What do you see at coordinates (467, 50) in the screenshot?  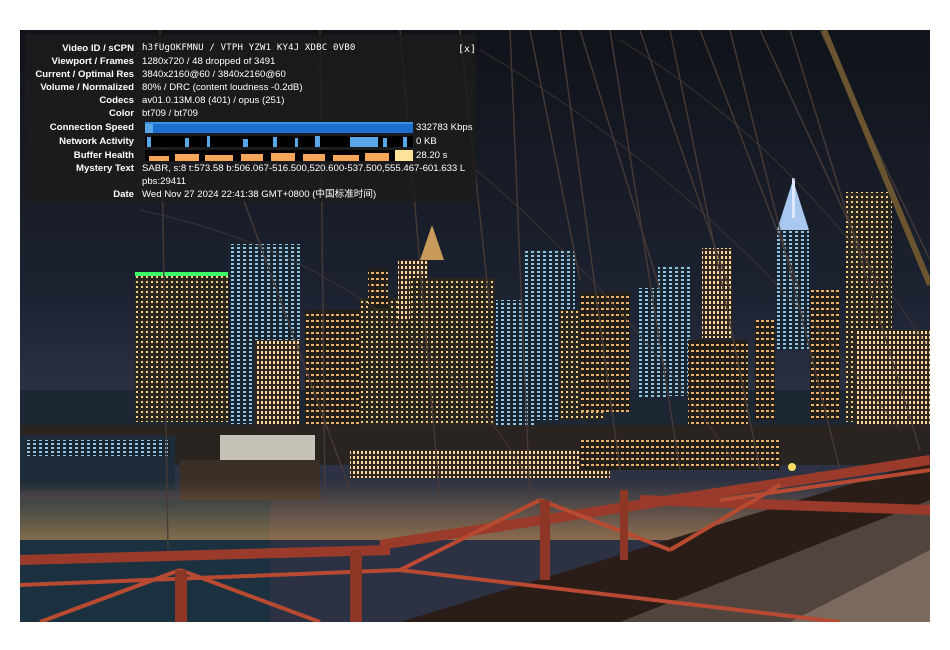 I see `close-button: [x]` at bounding box center [467, 50].